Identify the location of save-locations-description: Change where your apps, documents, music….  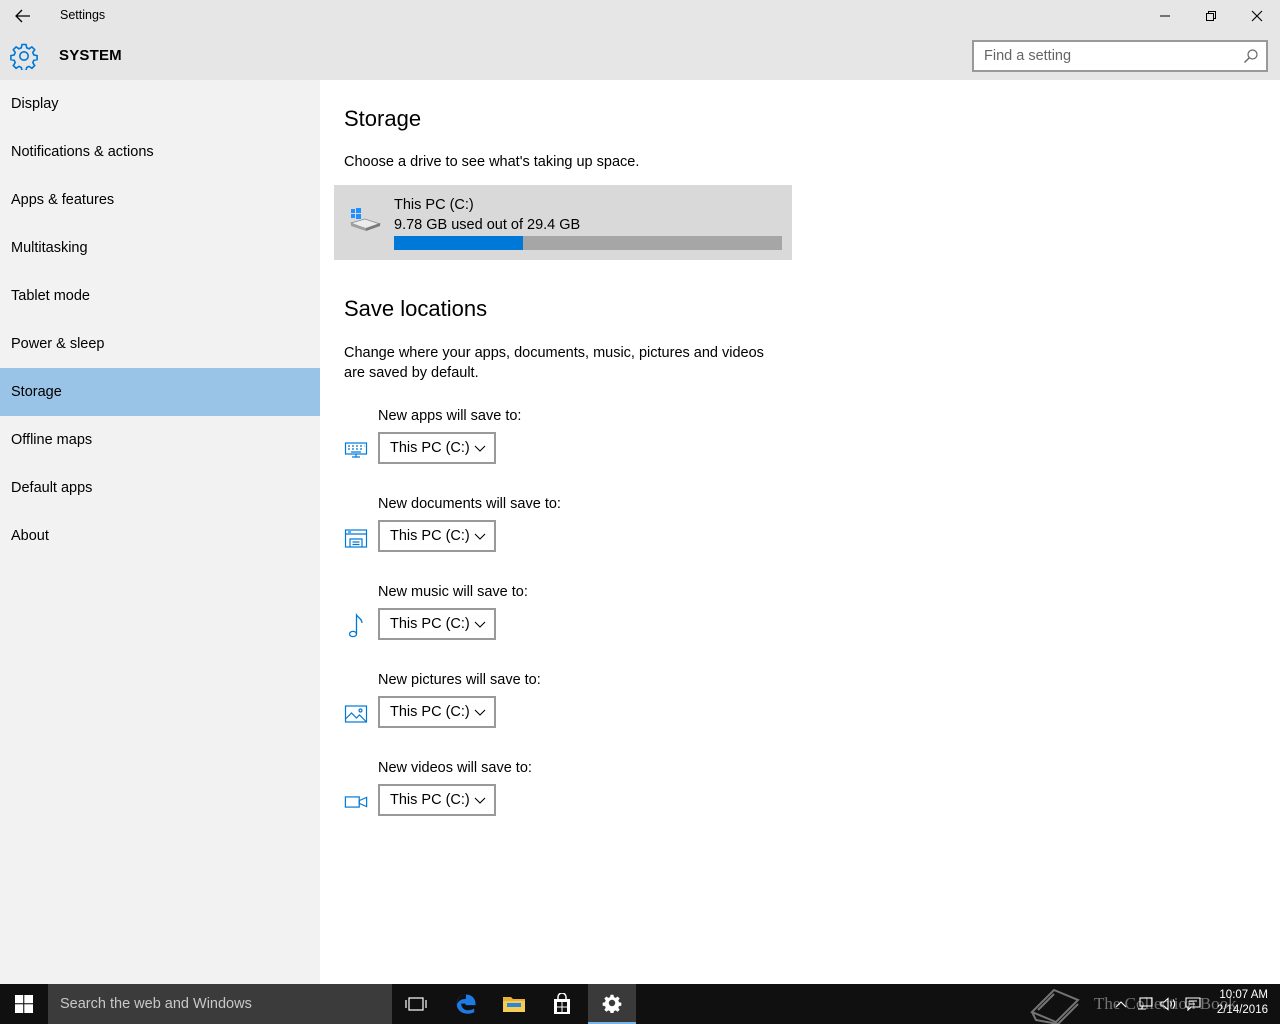
(554, 363).